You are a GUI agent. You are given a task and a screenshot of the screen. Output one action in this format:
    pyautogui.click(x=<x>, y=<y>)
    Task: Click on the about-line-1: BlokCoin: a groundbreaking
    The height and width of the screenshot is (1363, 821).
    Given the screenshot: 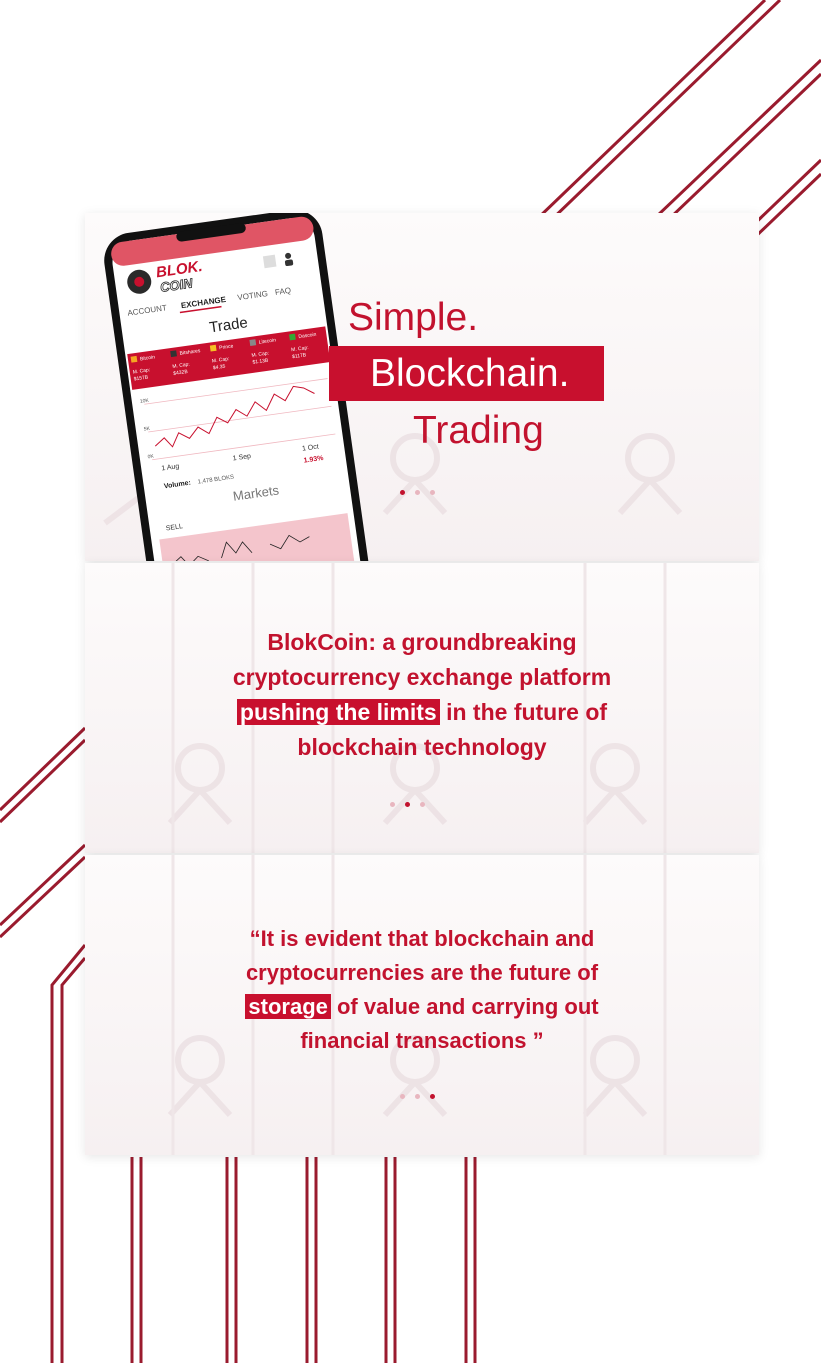 What is the action you would take?
    pyautogui.click(x=422, y=642)
    